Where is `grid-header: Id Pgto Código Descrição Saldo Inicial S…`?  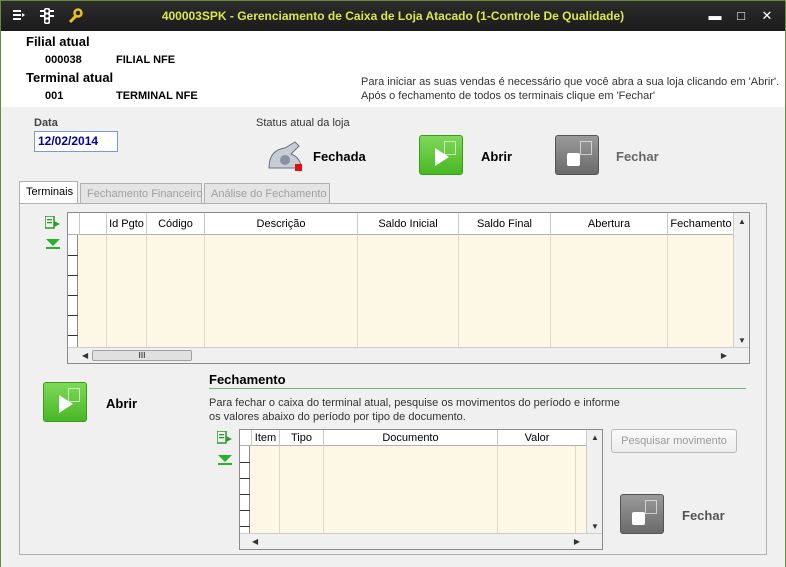 grid-header: Id Pgto Código Descrição Saldo Inicial S… is located at coordinates (408, 224).